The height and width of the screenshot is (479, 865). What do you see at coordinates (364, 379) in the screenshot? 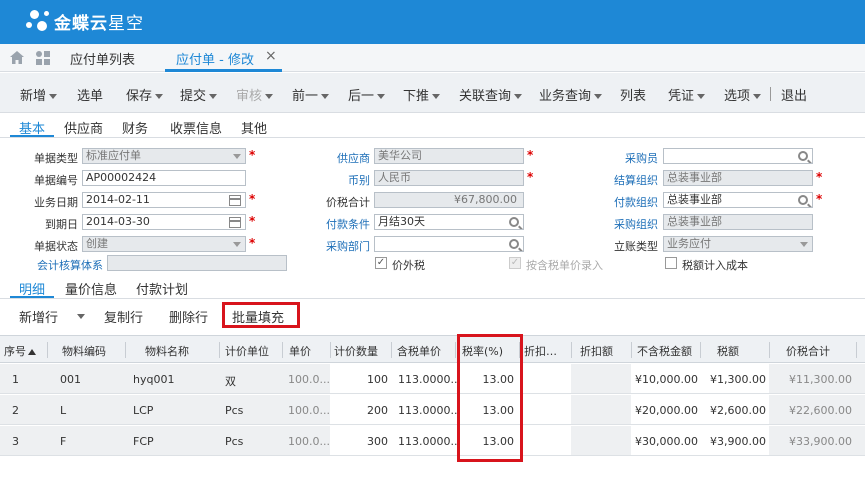
I see `cell-price-qty: 100` at bounding box center [364, 379].